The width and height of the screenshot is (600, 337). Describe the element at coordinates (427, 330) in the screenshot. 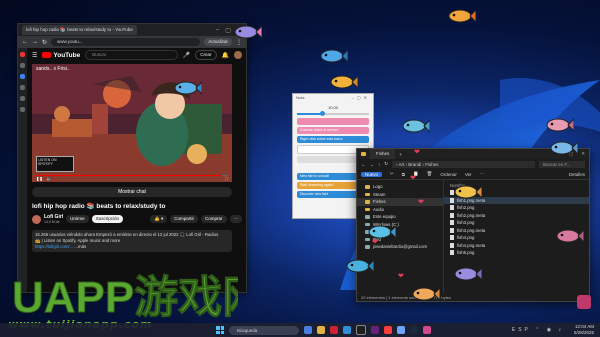

I see `fish-app-taskbar-icon` at that location.